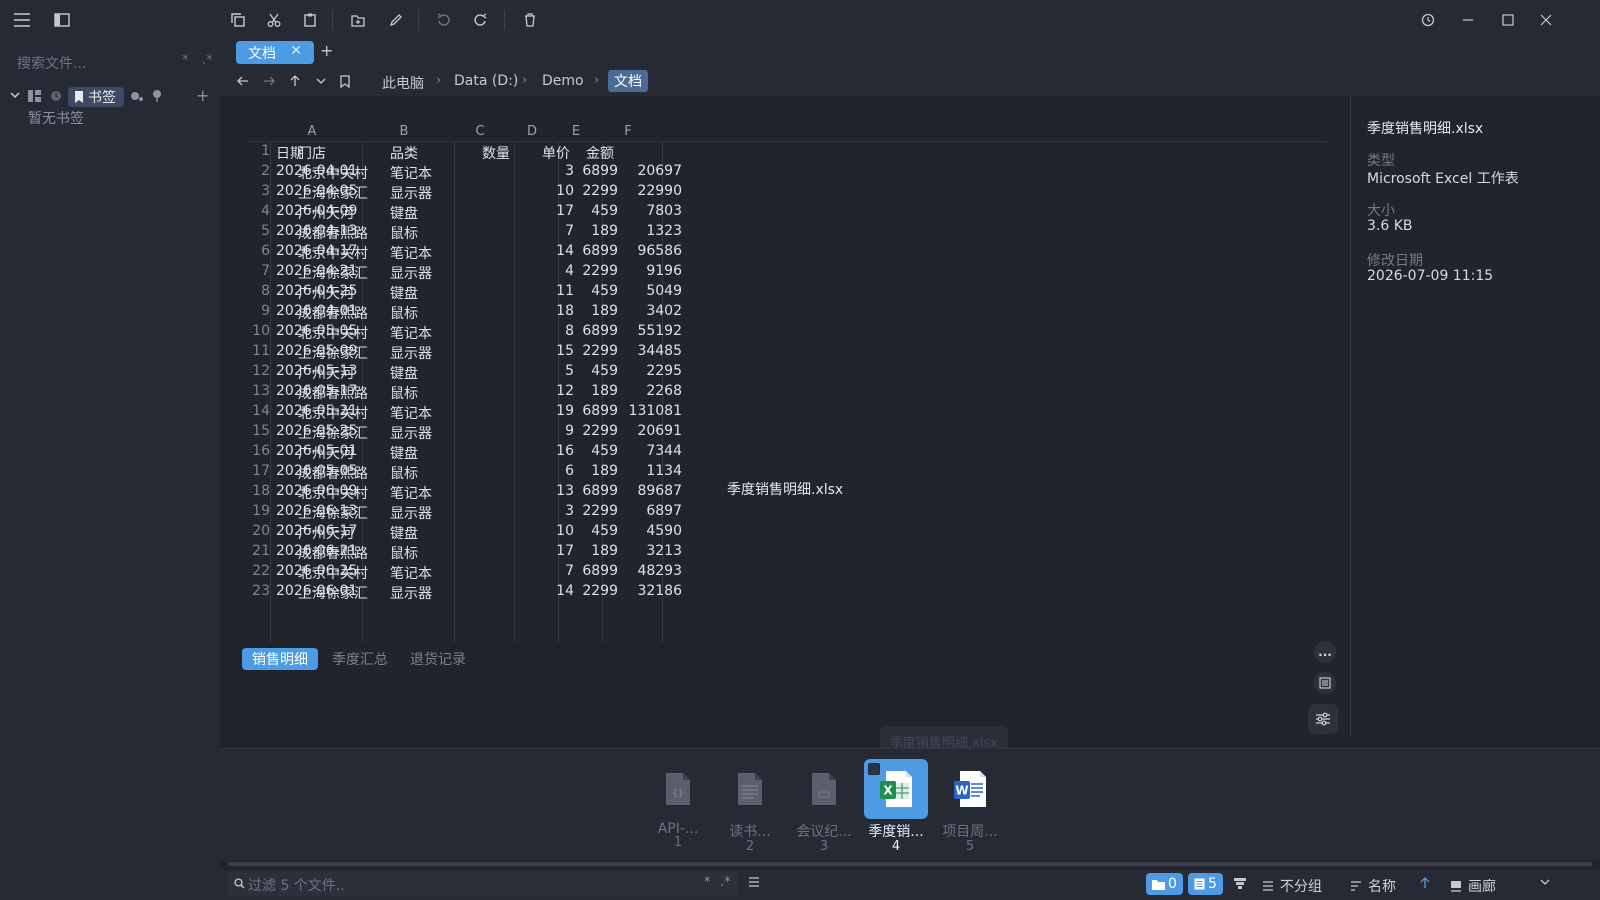 This screenshot has width=1600, height=900. Describe the element at coordinates (261, 451) in the screenshot. I see `row-number: 16` at that location.